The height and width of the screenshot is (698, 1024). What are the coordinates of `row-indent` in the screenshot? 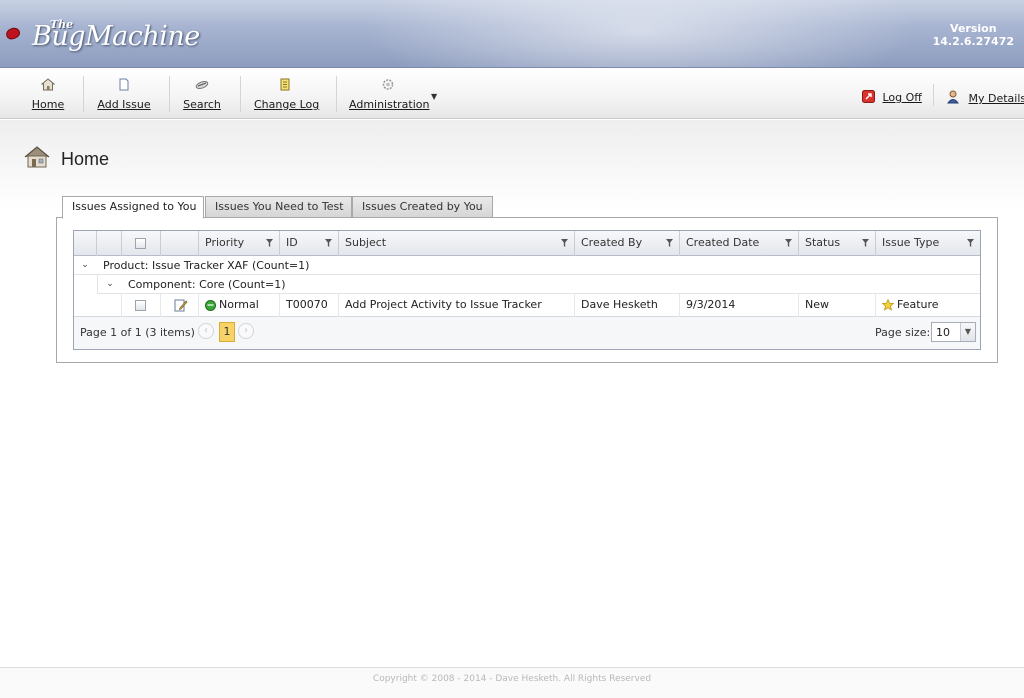 It's located at (98, 305).